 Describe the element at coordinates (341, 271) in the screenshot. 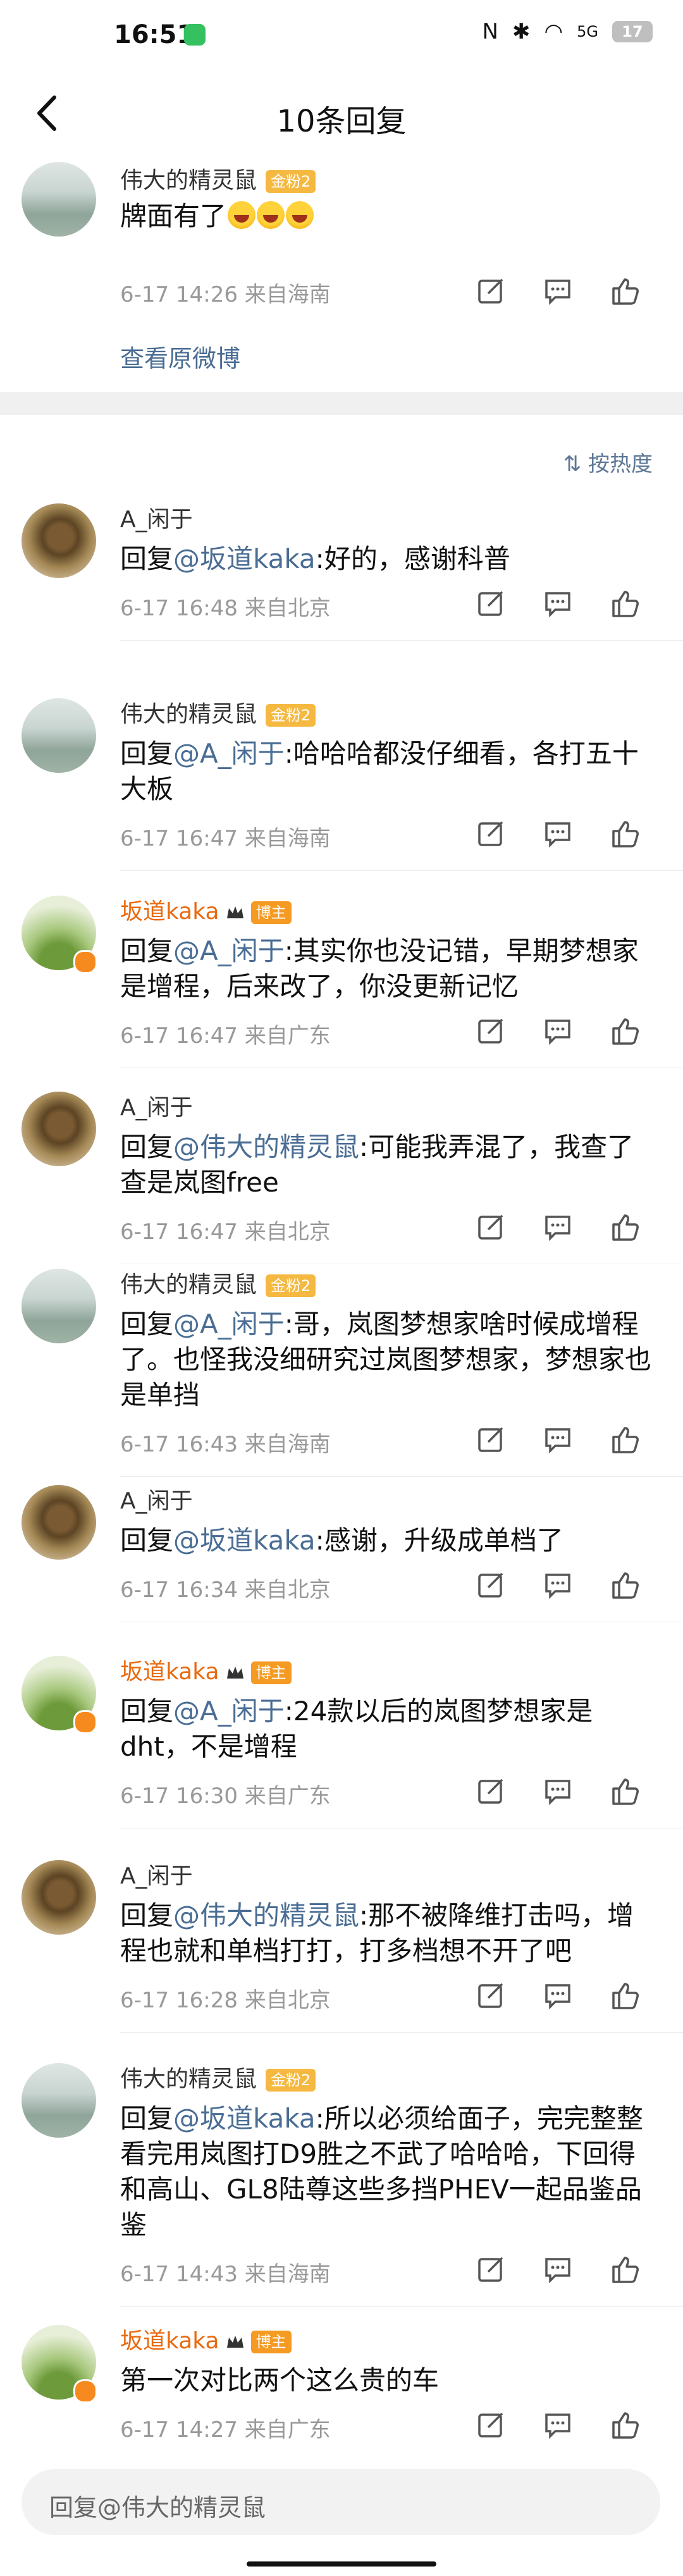

I see `main-post: 伟大的精灵鼠 金粉2 牌面有了 6-17 14:26 来自海南 查看原微博` at that location.